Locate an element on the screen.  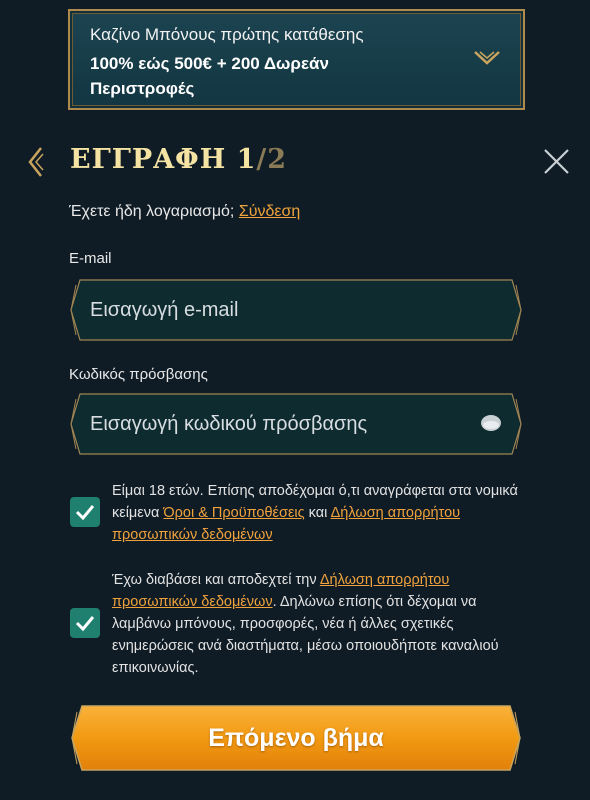
email-field-wrapper is located at coordinates (296, 310).